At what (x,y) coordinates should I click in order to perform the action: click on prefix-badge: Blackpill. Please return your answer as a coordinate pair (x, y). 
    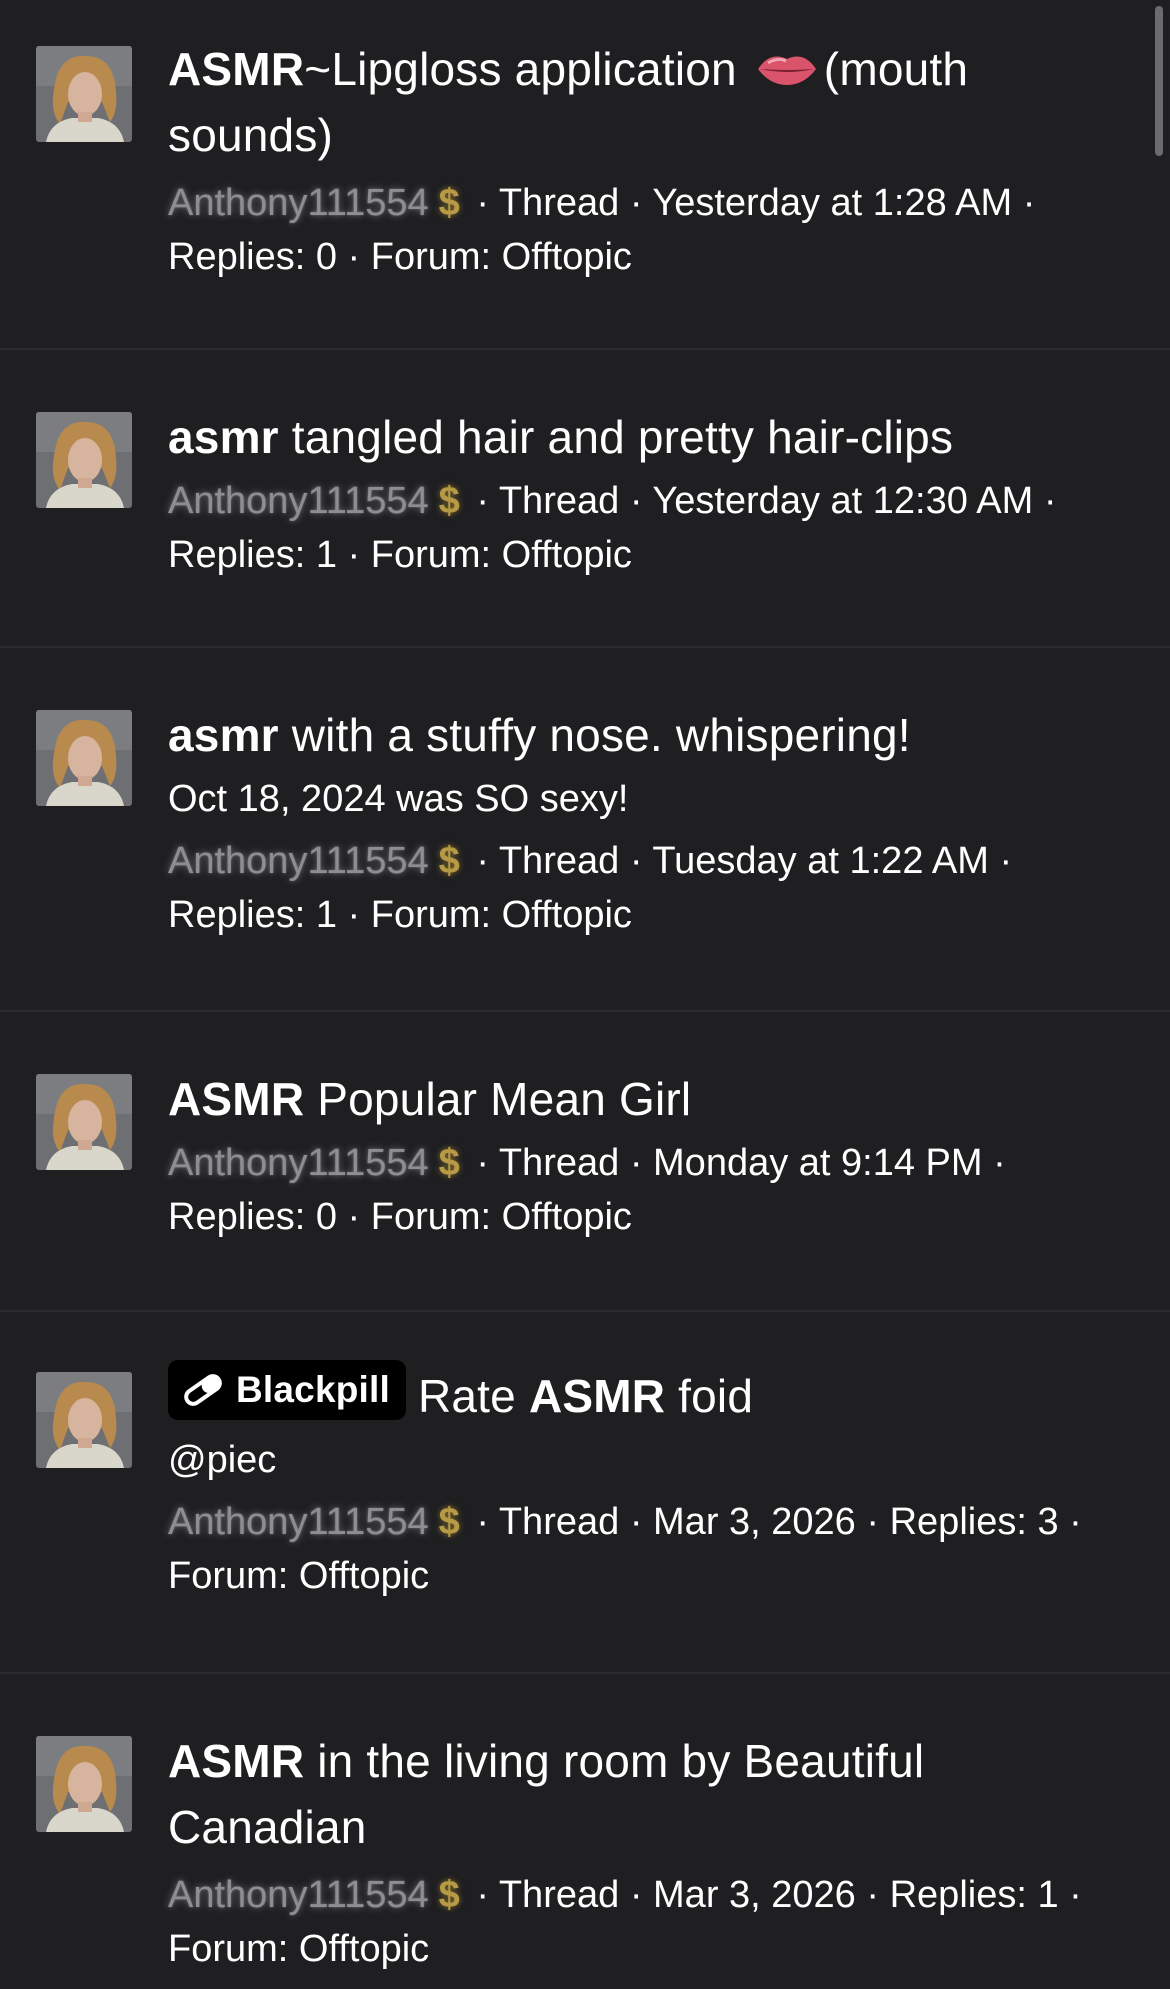
    Looking at the image, I should click on (287, 1390).